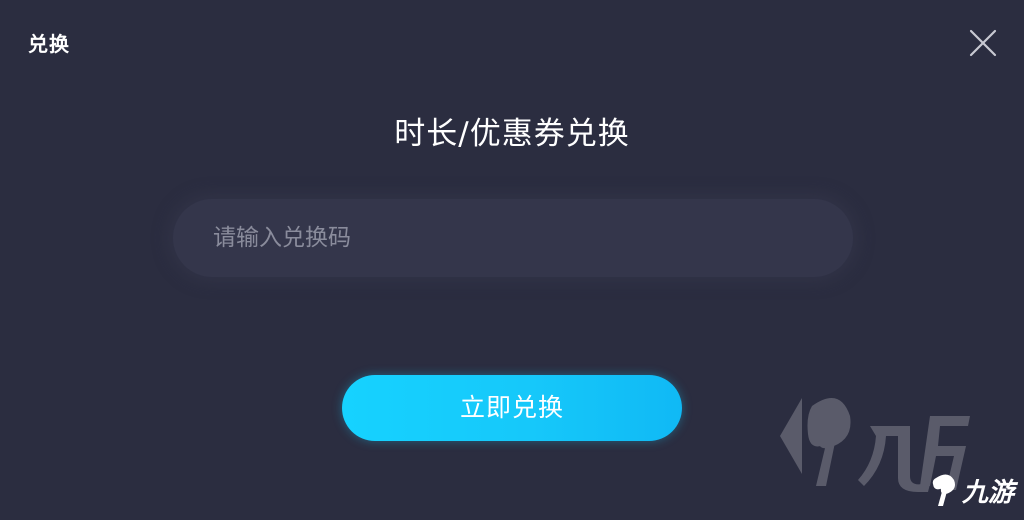 The width and height of the screenshot is (1024, 520). I want to click on dialog-heading: 时长/优惠券兑换, so click(512, 134).